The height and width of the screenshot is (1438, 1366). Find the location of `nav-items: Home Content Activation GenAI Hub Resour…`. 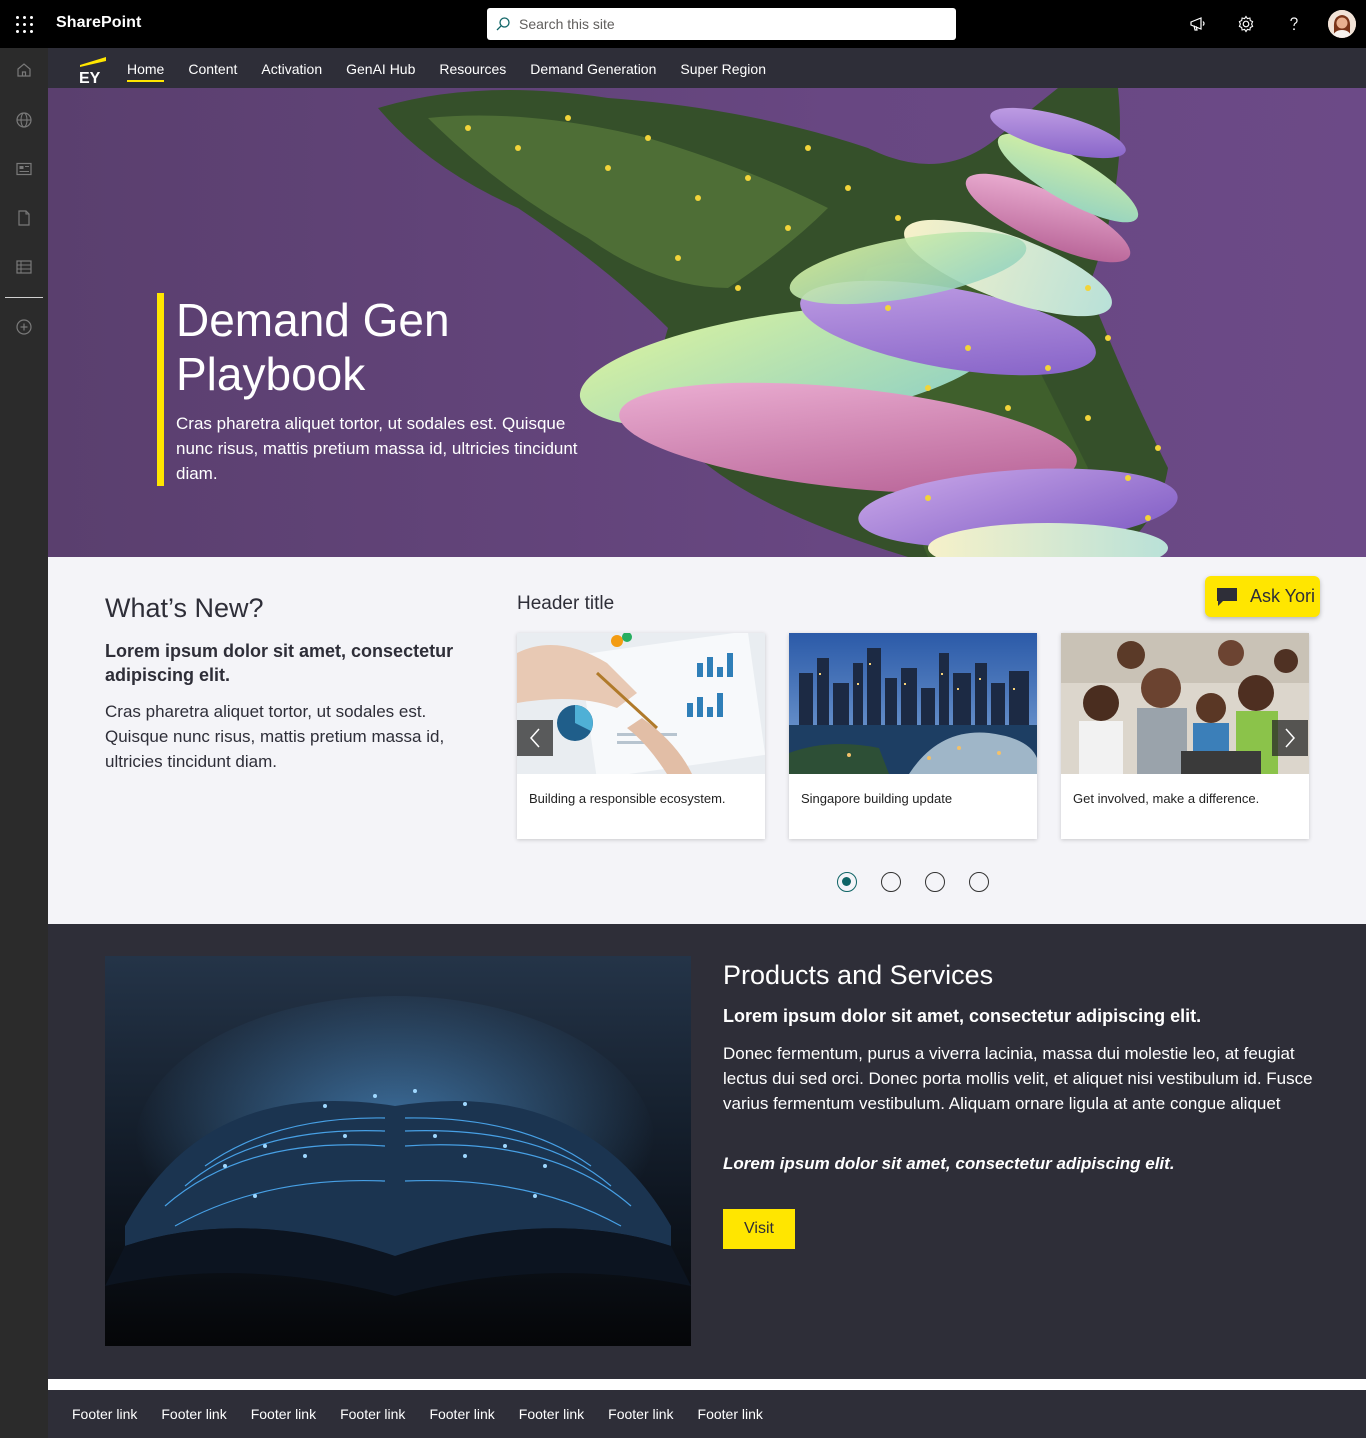

nav-items: Home Content Activation GenAI Hub Resour… is located at coordinates (458, 68).